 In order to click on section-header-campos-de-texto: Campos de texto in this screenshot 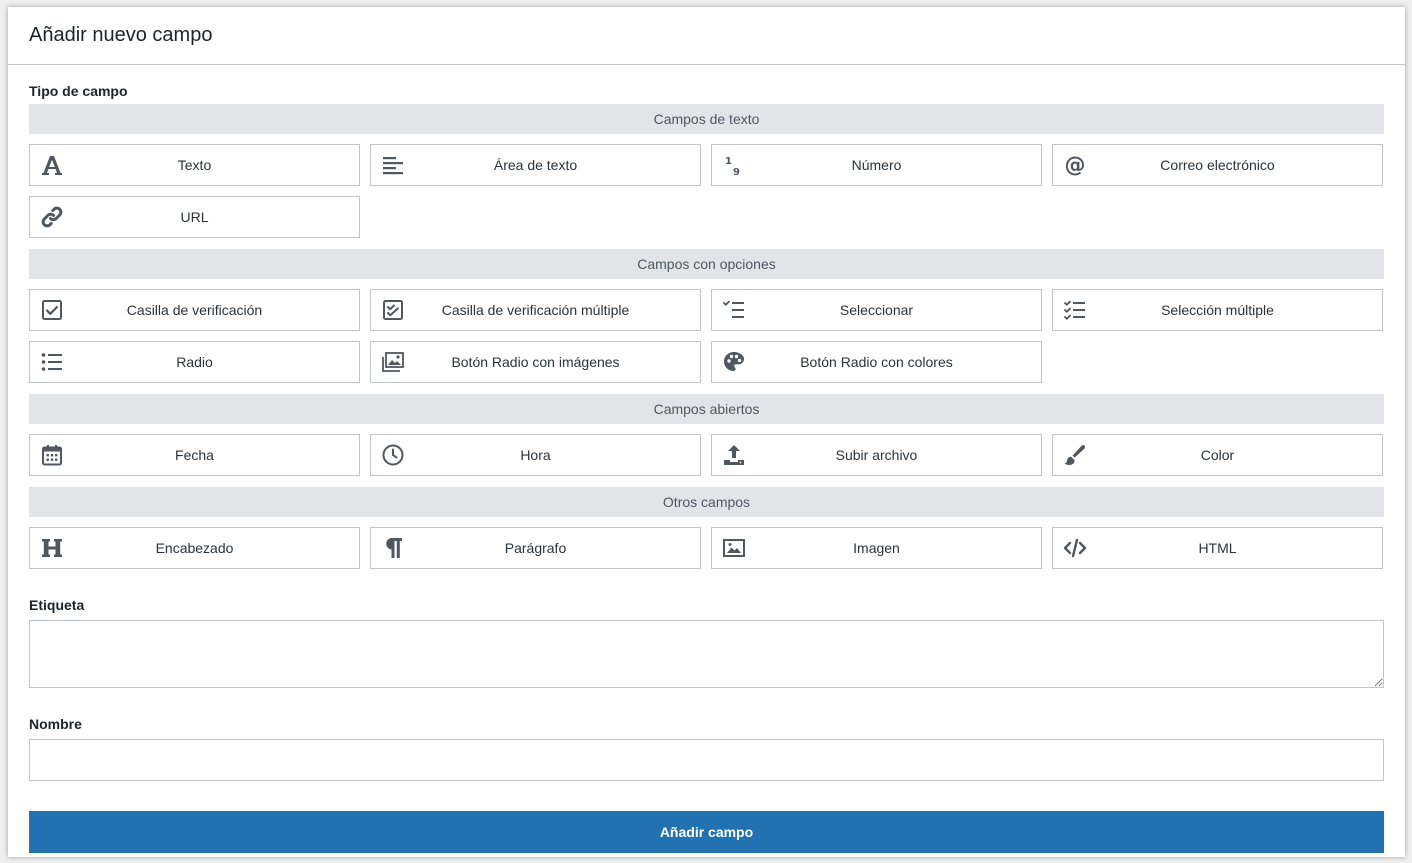, I will do `click(706, 119)`.